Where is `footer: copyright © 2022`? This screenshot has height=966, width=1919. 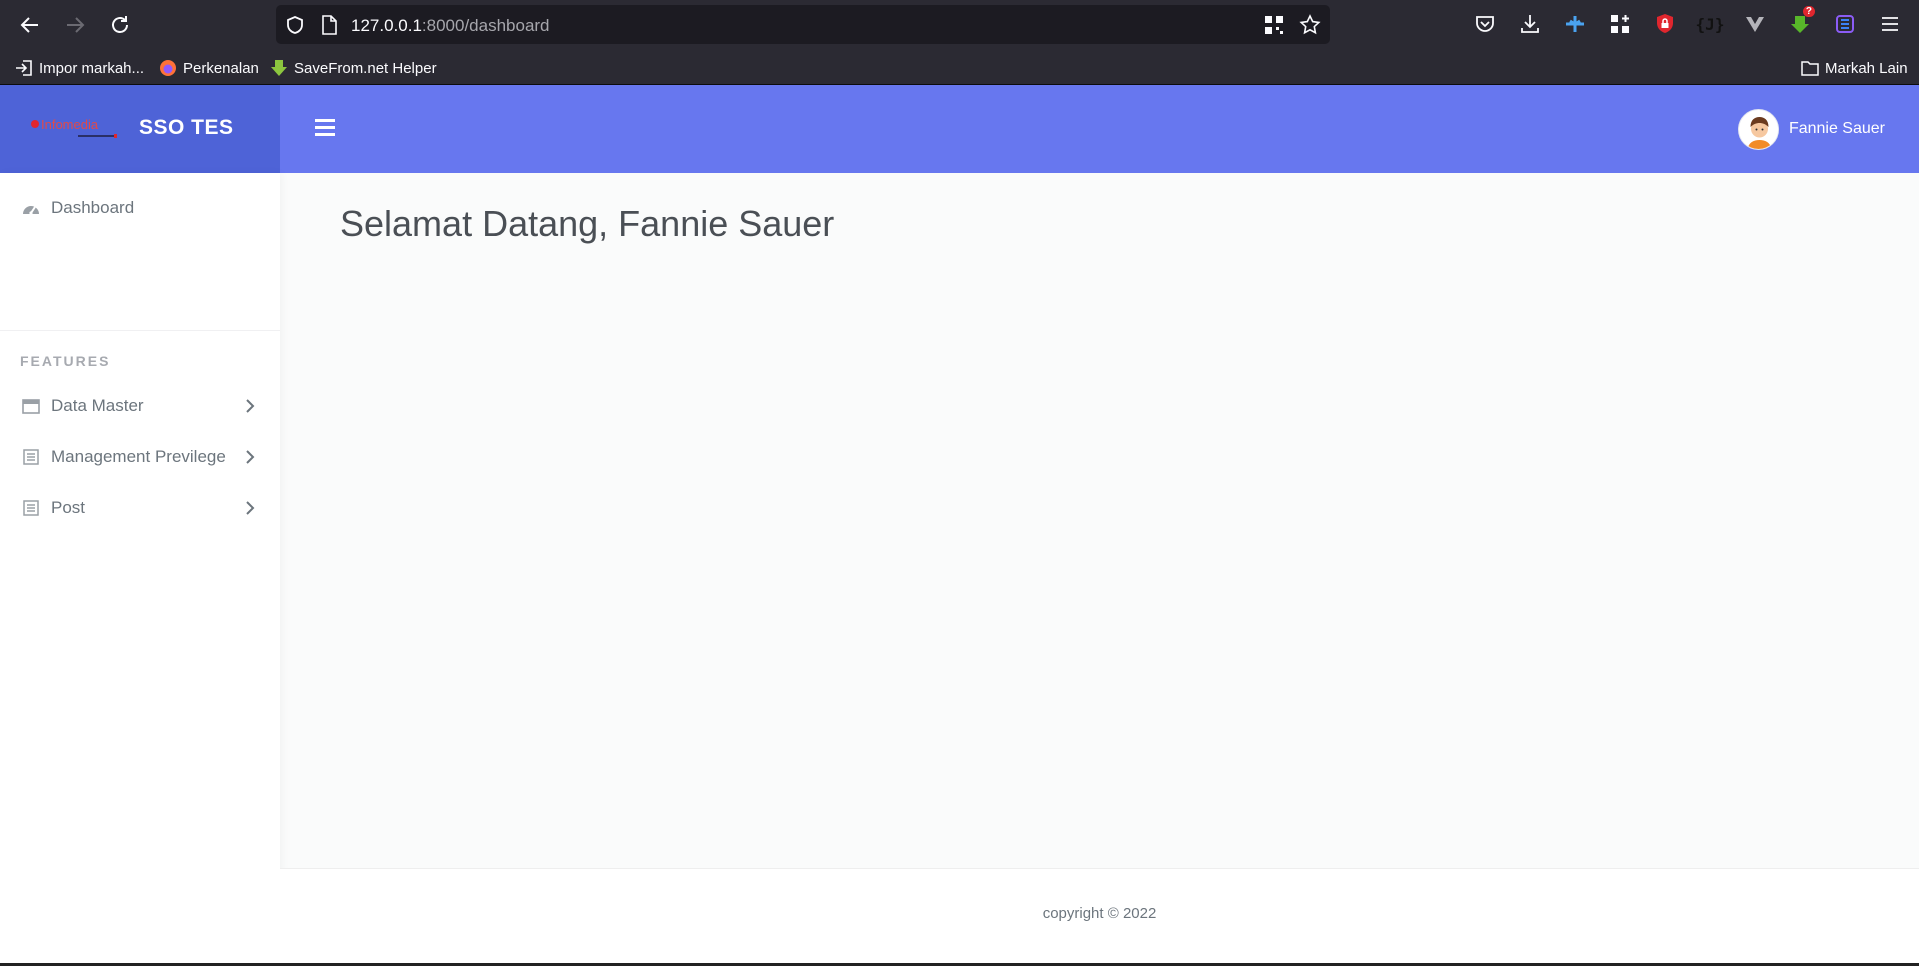 footer: copyright © 2022 is located at coordinates (1099, 915).